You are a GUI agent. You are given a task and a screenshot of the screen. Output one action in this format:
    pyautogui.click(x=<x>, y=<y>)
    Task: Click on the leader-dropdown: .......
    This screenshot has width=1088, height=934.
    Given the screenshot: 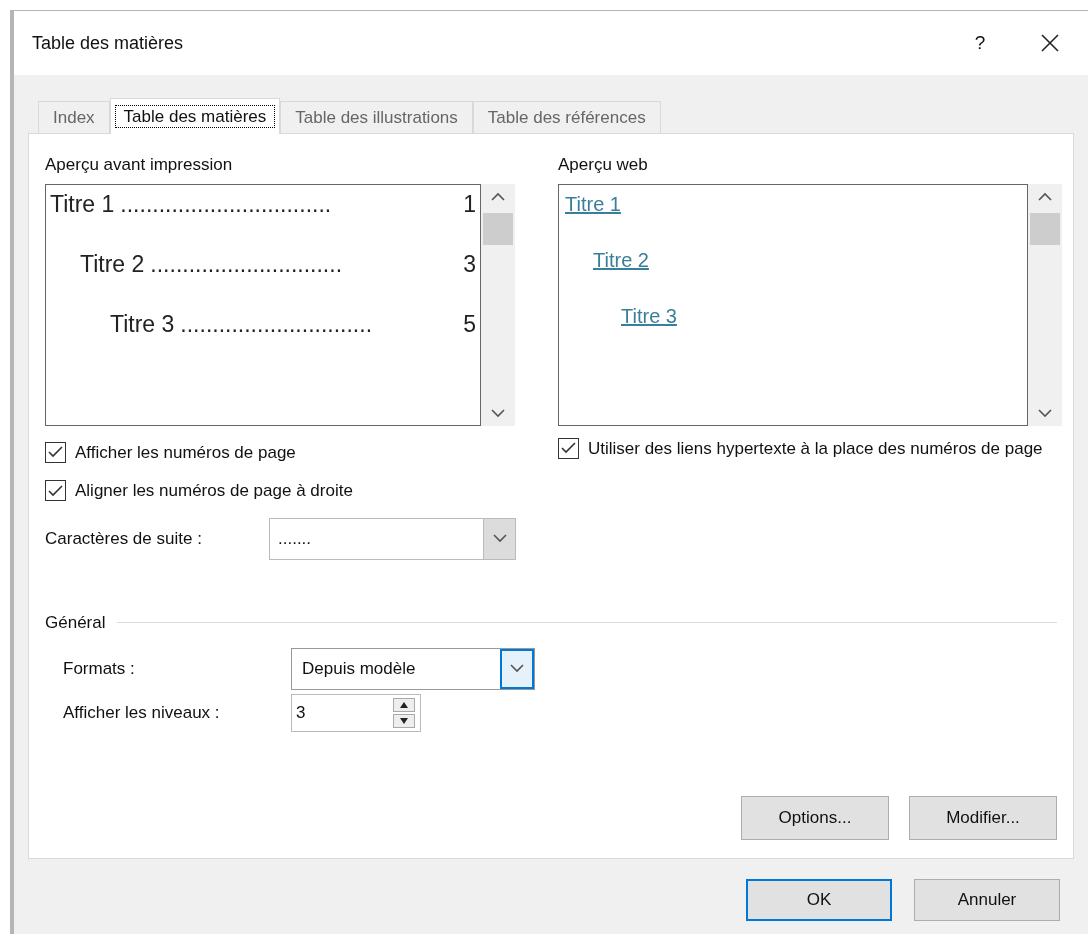 What is the action you would take?
    pyautogui.click(x=392, y=538)
    